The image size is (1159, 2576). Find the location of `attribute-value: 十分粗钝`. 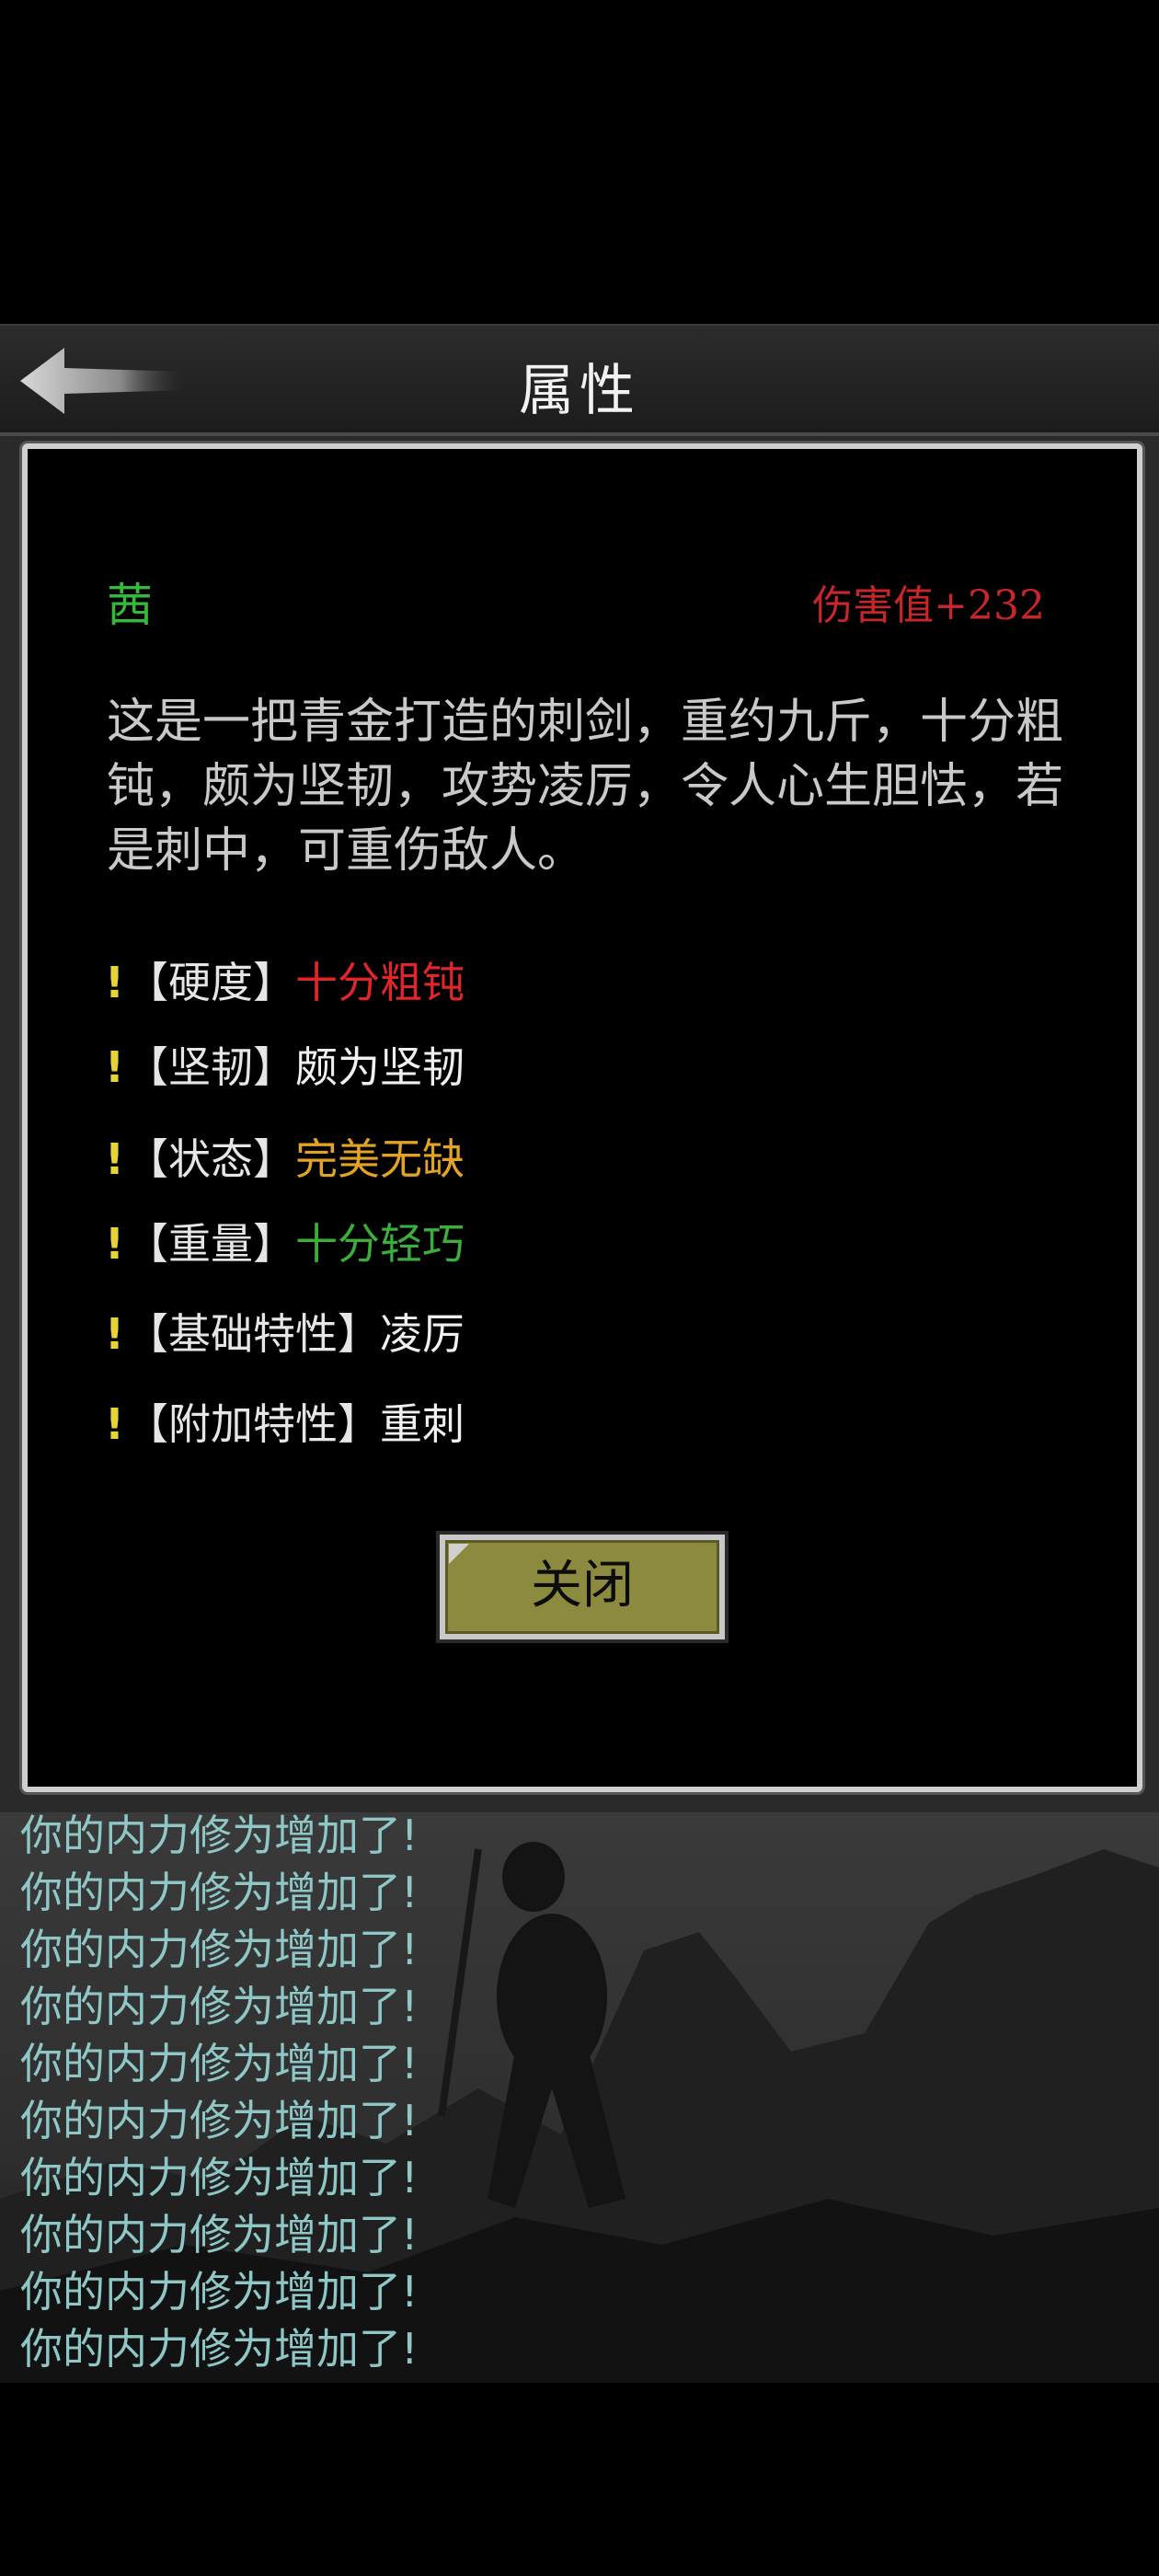

attribute-value: 十分粗钝 is located at coordinates (379, 982).